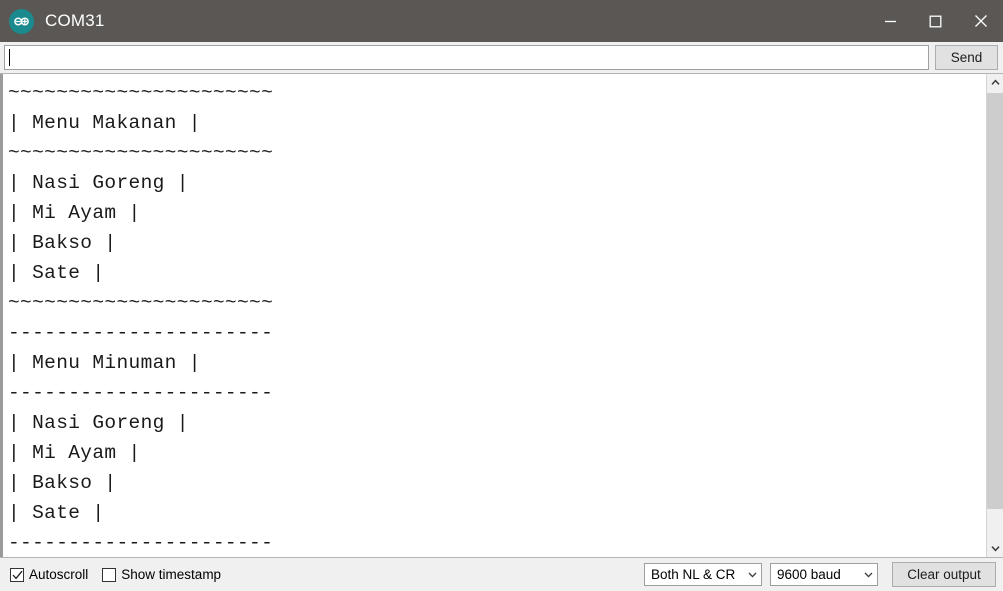 The width and height of the screenshot is (1003, 591). I want to click on chevron-up-icon, so click(995, 82).